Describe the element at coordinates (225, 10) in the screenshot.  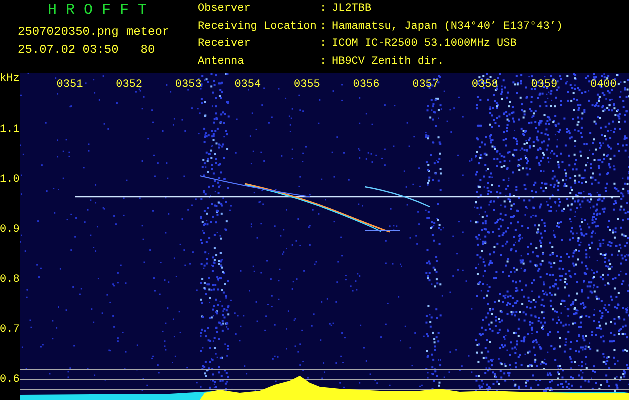
I see `field-label: Observer` at that location.